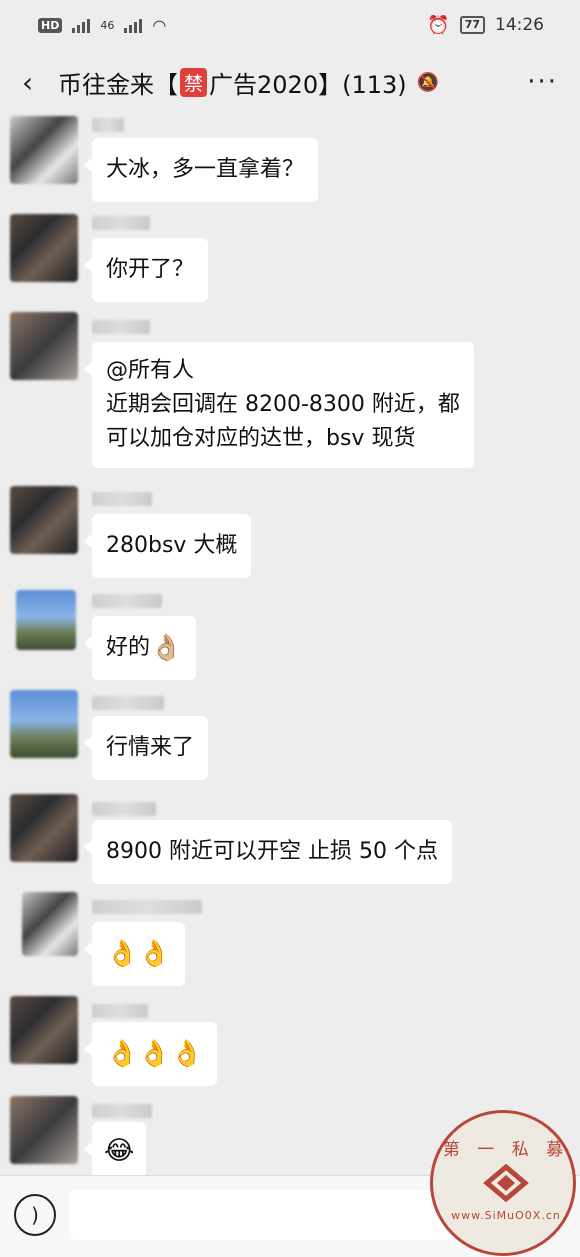 This screenshot has width=580, height=1257. Describe the element at coordinates (166, 648) in the screenshot. I see `ok-hand-icon: 👌🏼` at that location.